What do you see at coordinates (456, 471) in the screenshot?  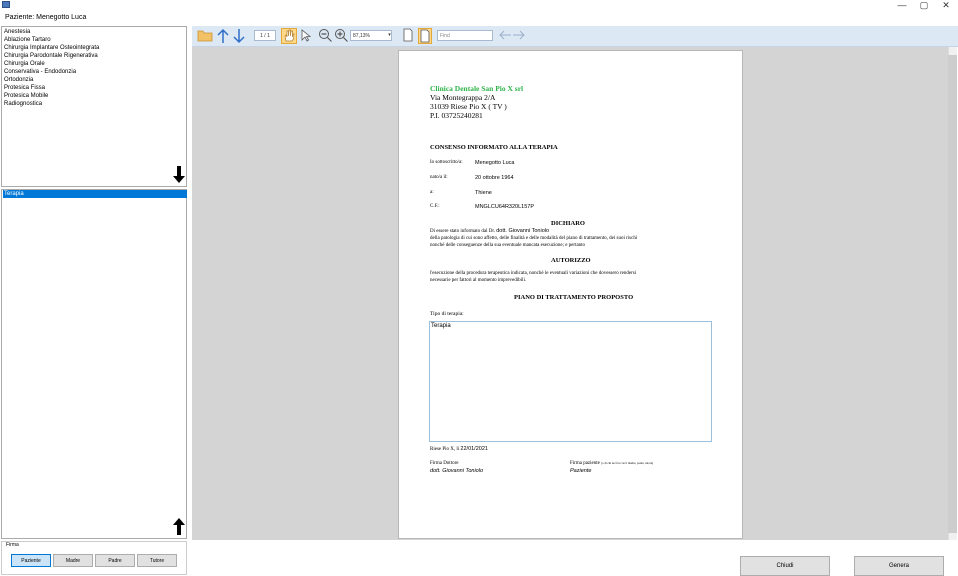 I see `doctor-signature-value: dott. Giovanni Toniolo` at bounding box center [456, 471].